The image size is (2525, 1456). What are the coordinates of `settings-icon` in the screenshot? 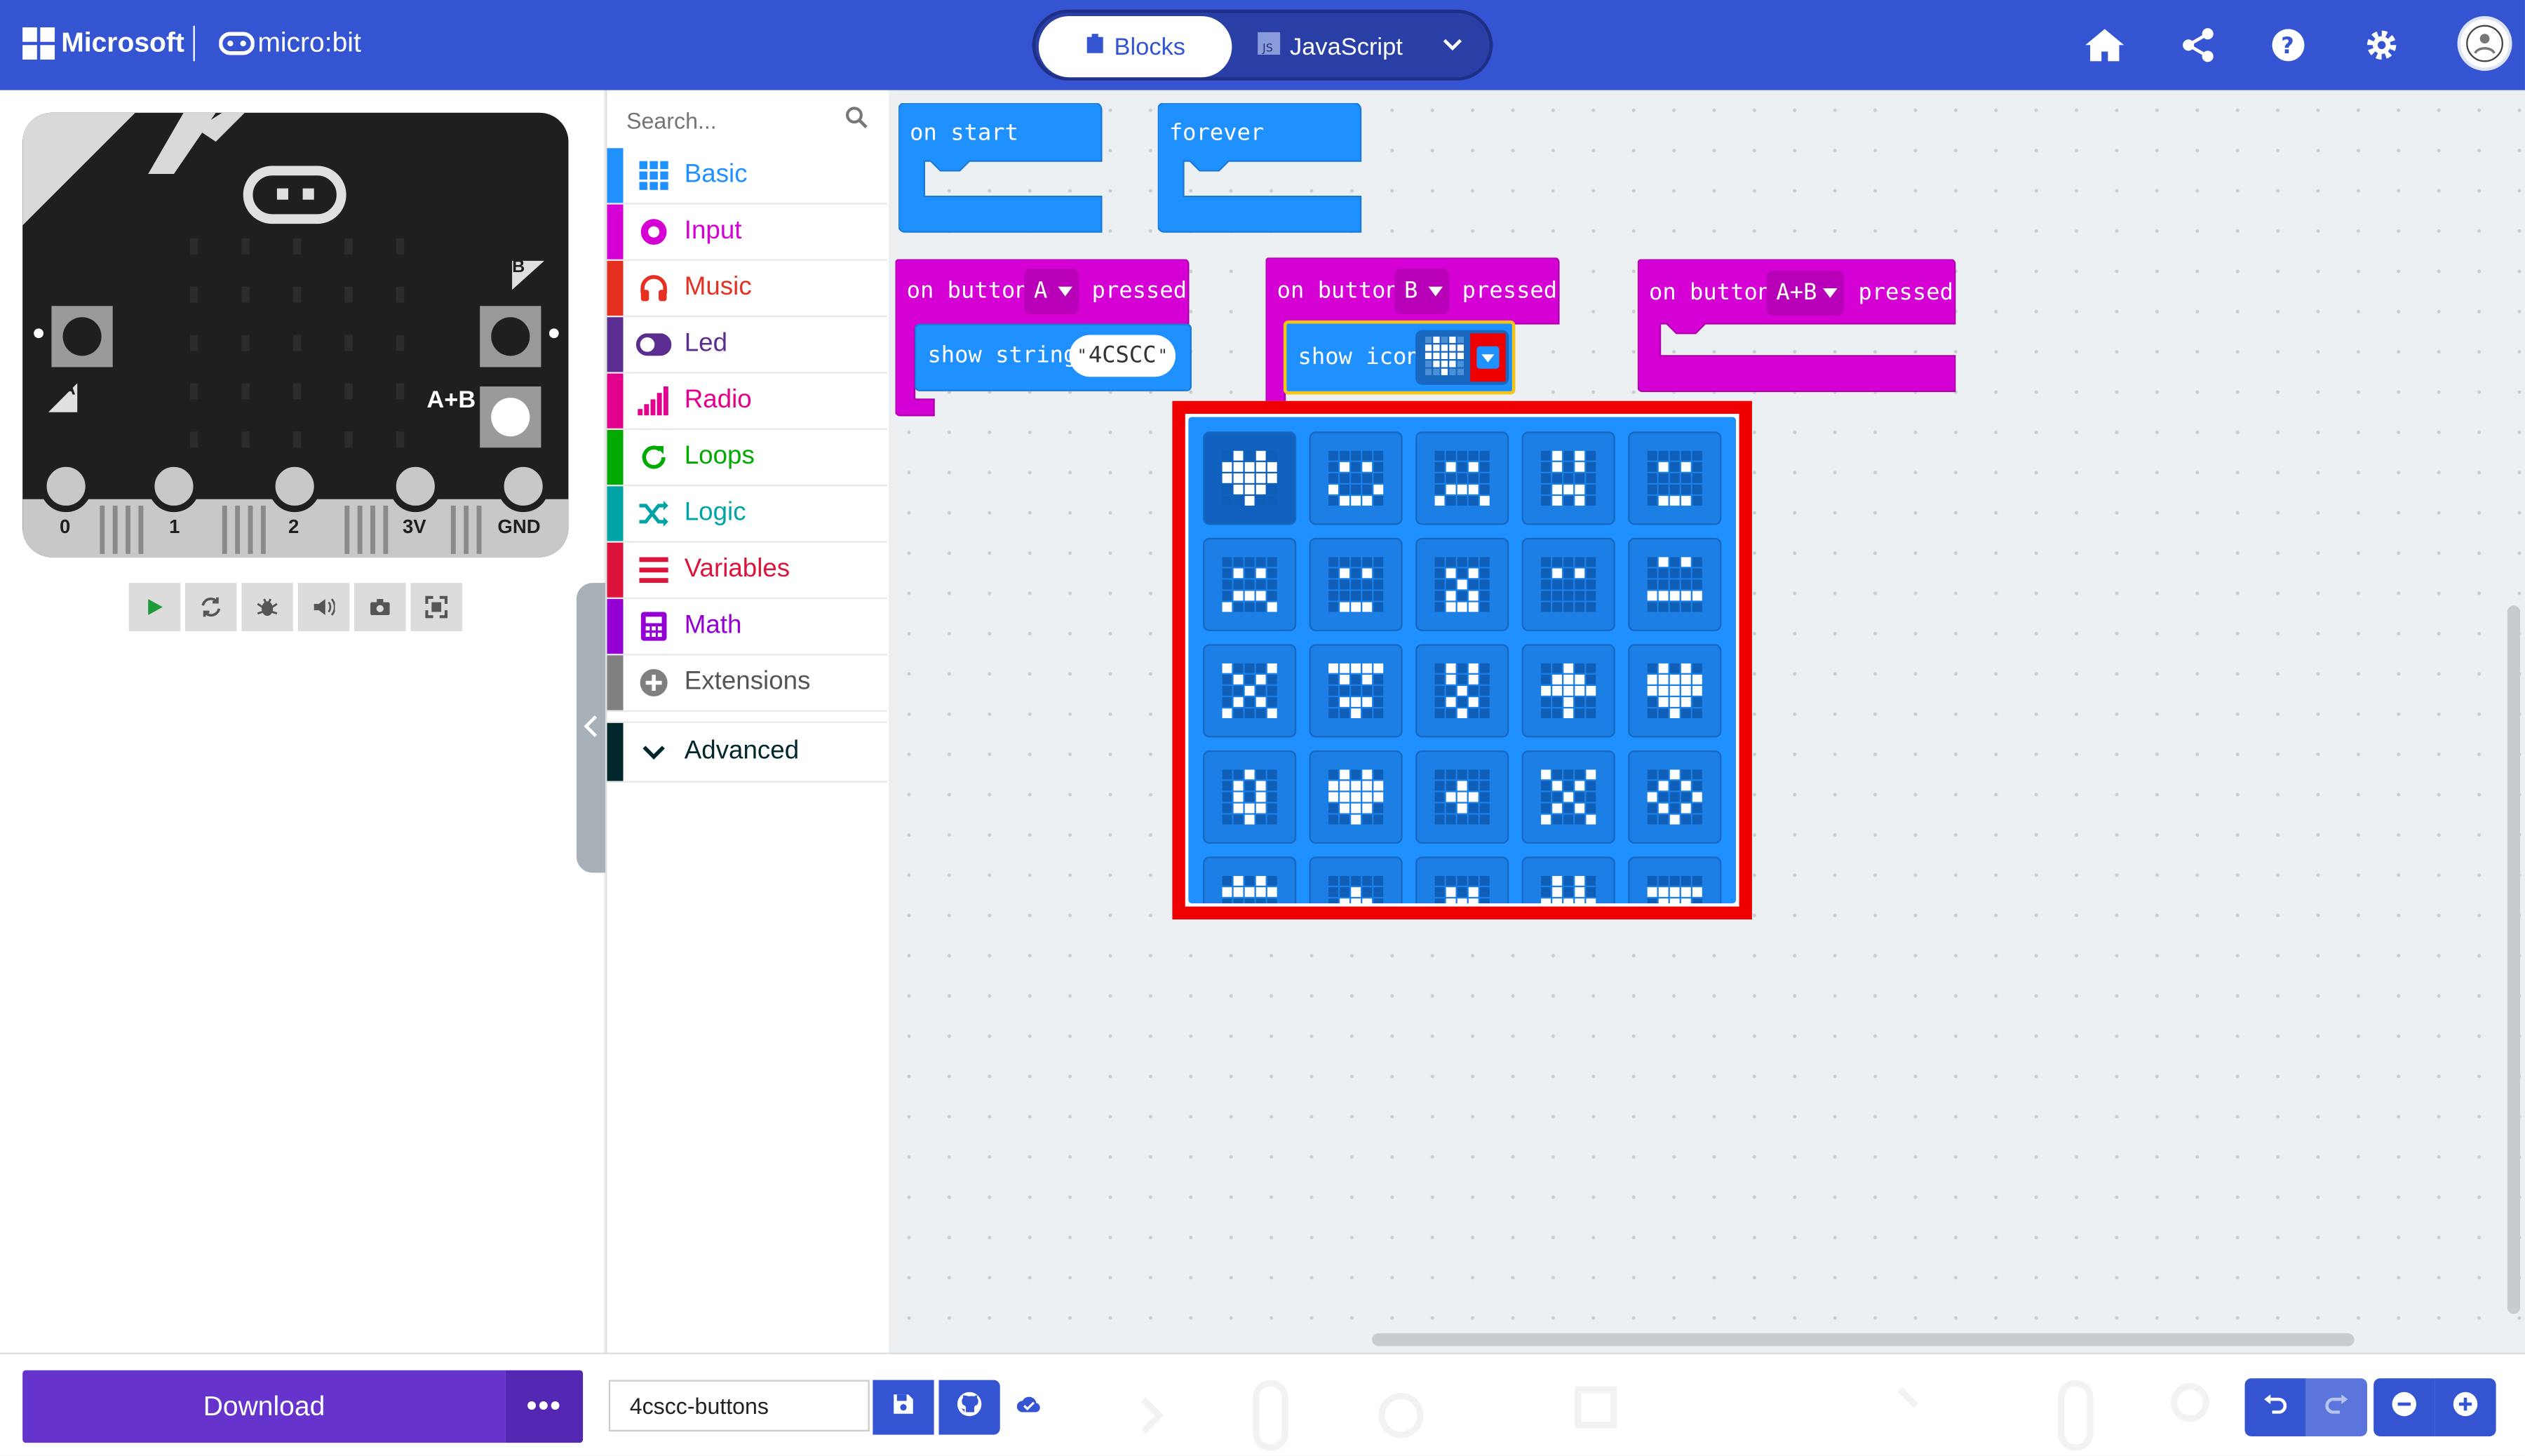 It's located at (2381, 45).